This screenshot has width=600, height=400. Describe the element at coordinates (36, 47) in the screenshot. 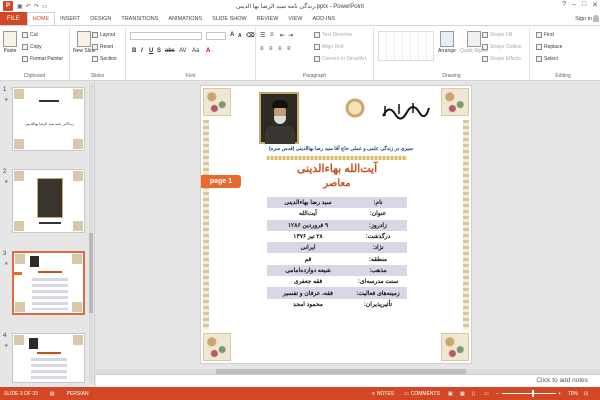

I see `copy-label: Copy` at that location.